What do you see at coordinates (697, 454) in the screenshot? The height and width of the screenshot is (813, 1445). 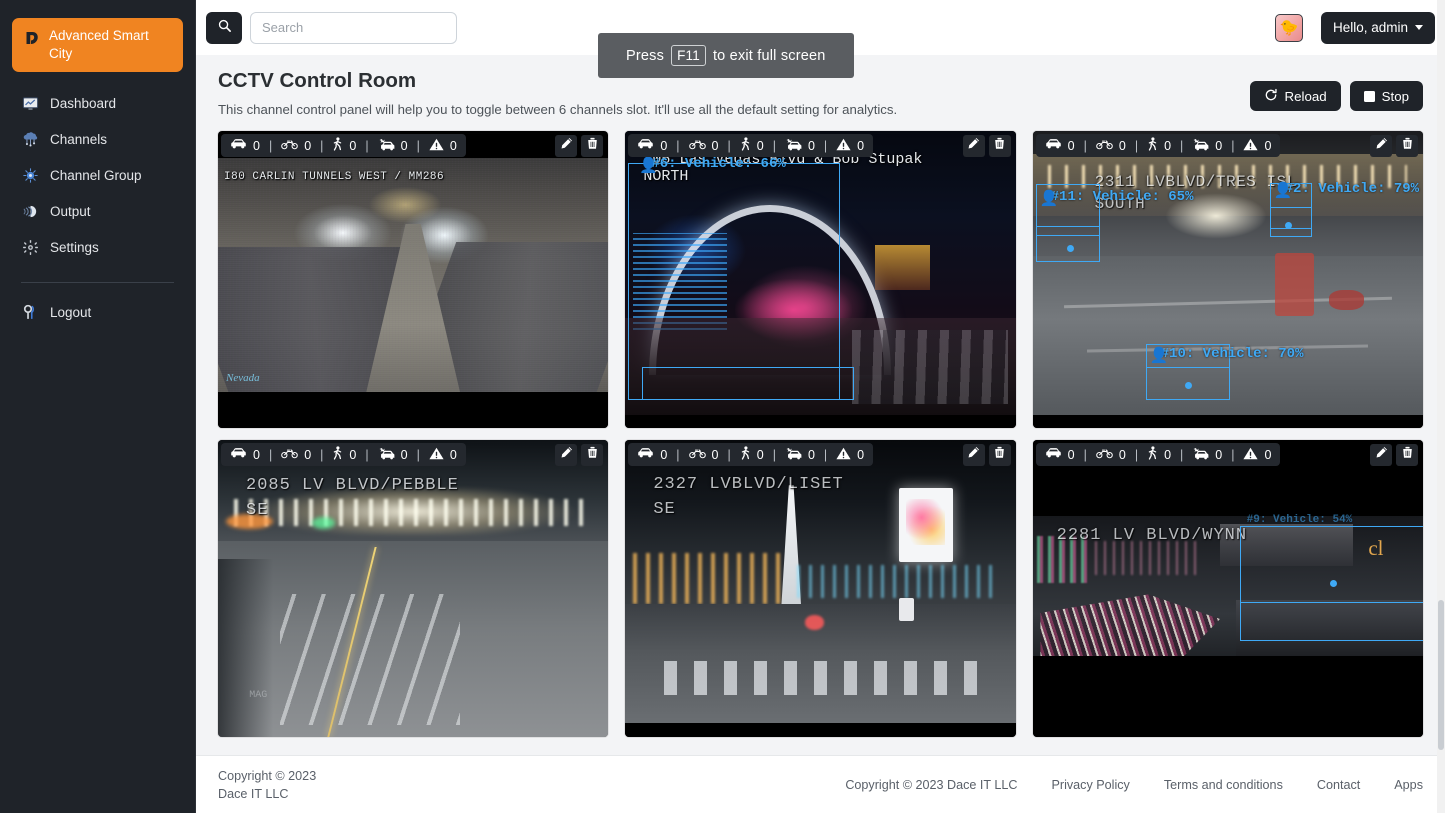 I see `motorcycle-icon` at bounding box center [697, 454].